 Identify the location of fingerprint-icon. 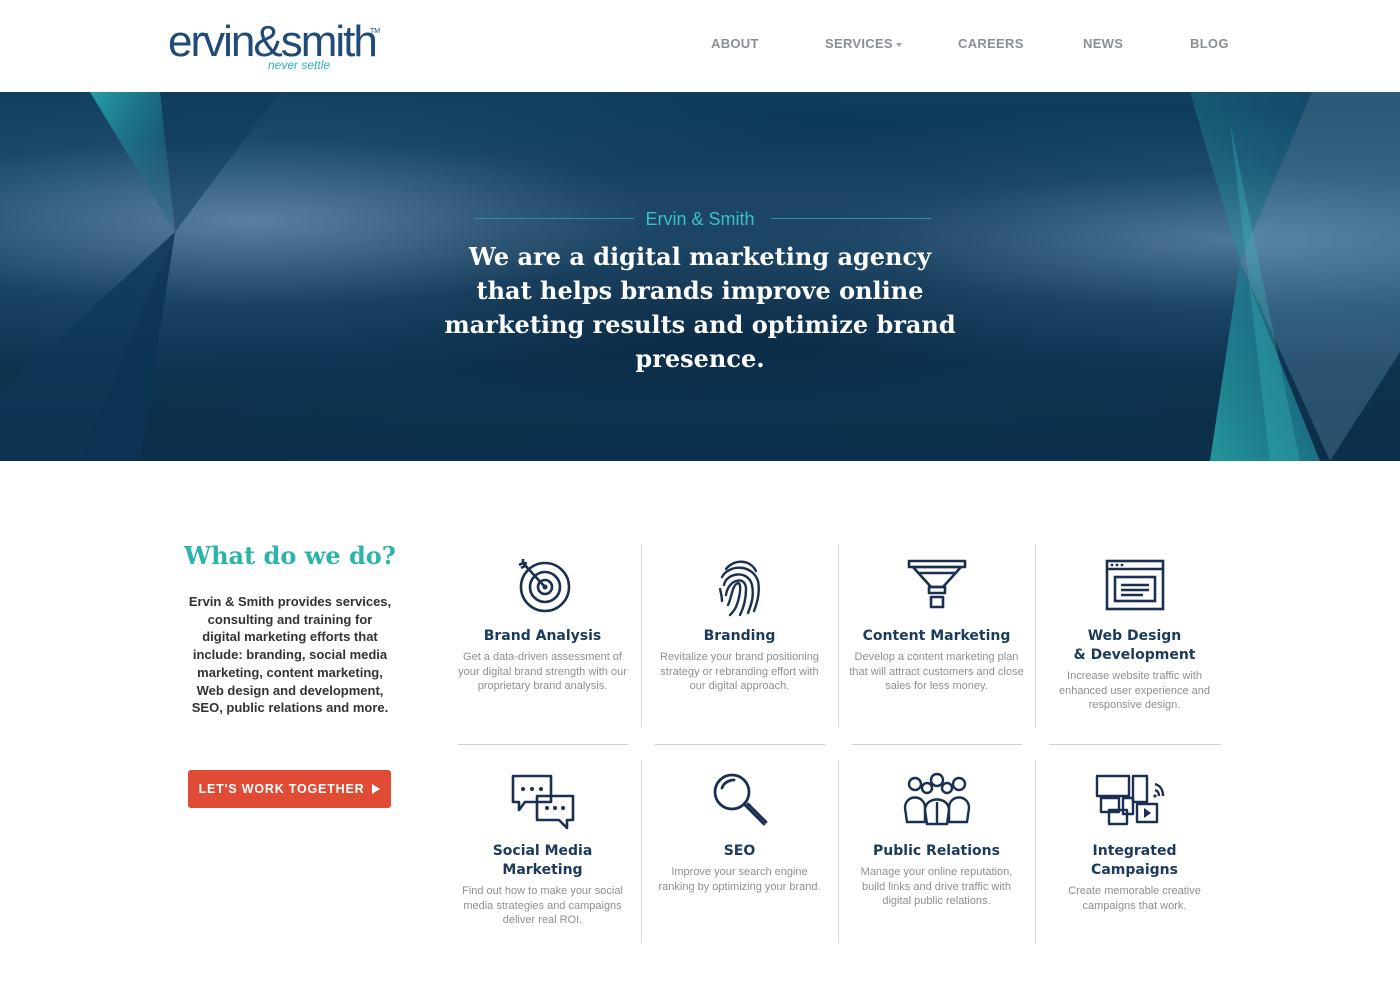
(739, 588).